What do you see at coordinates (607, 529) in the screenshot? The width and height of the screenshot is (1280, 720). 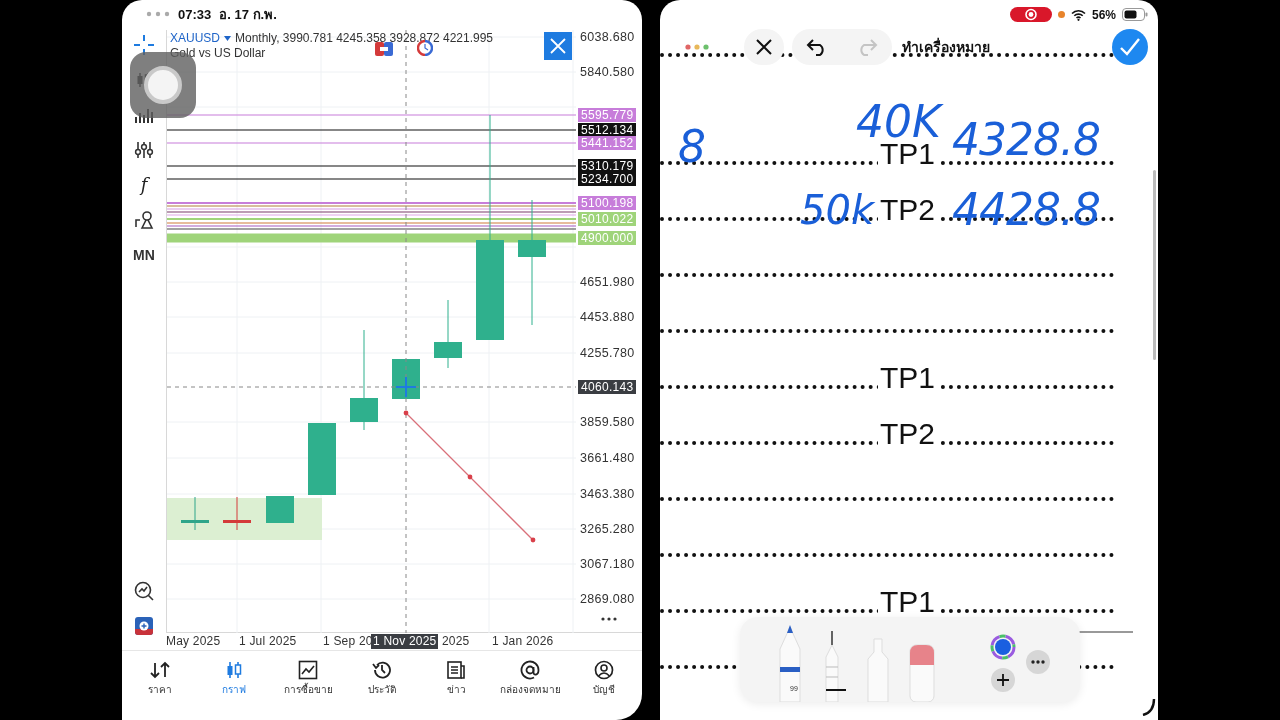 I see `price-axis-label: 3265.280` at bounding box center [607, 529].